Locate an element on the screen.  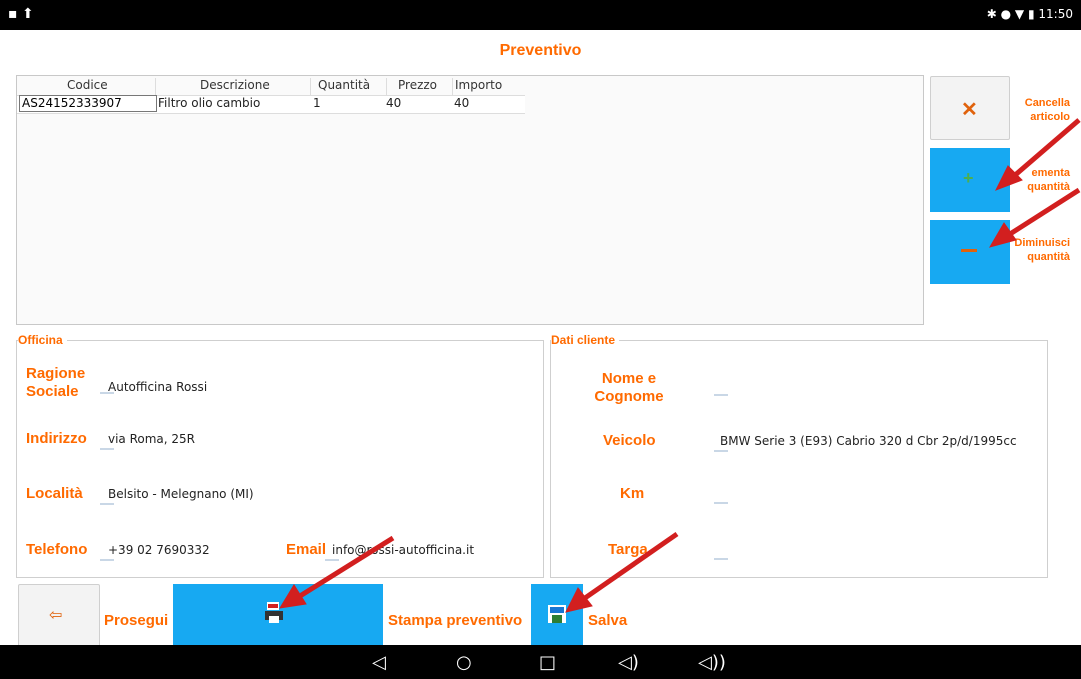
stampa-label: Stampa preventivo is located at coordinates (455, 620).